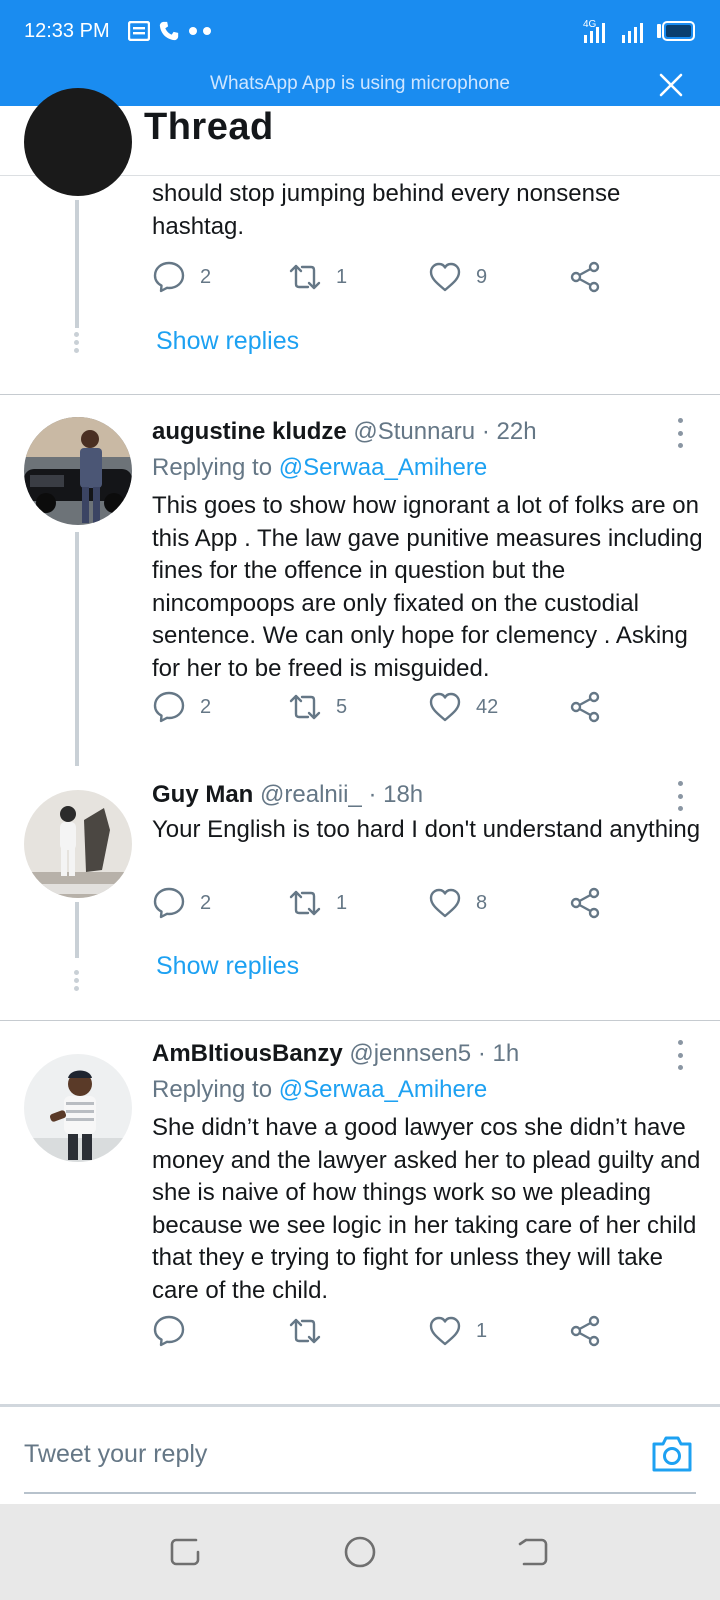 Image resolution: width=720 pixels, height=1600 pixels. I want to click on signal-4g-icon: 4G, so click(594, 31).